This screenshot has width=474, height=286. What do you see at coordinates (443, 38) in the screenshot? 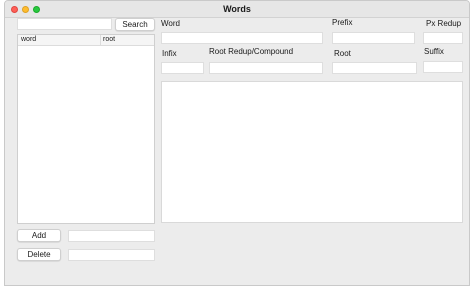
I see `px-redup-field` at bounding box center [443, 38].